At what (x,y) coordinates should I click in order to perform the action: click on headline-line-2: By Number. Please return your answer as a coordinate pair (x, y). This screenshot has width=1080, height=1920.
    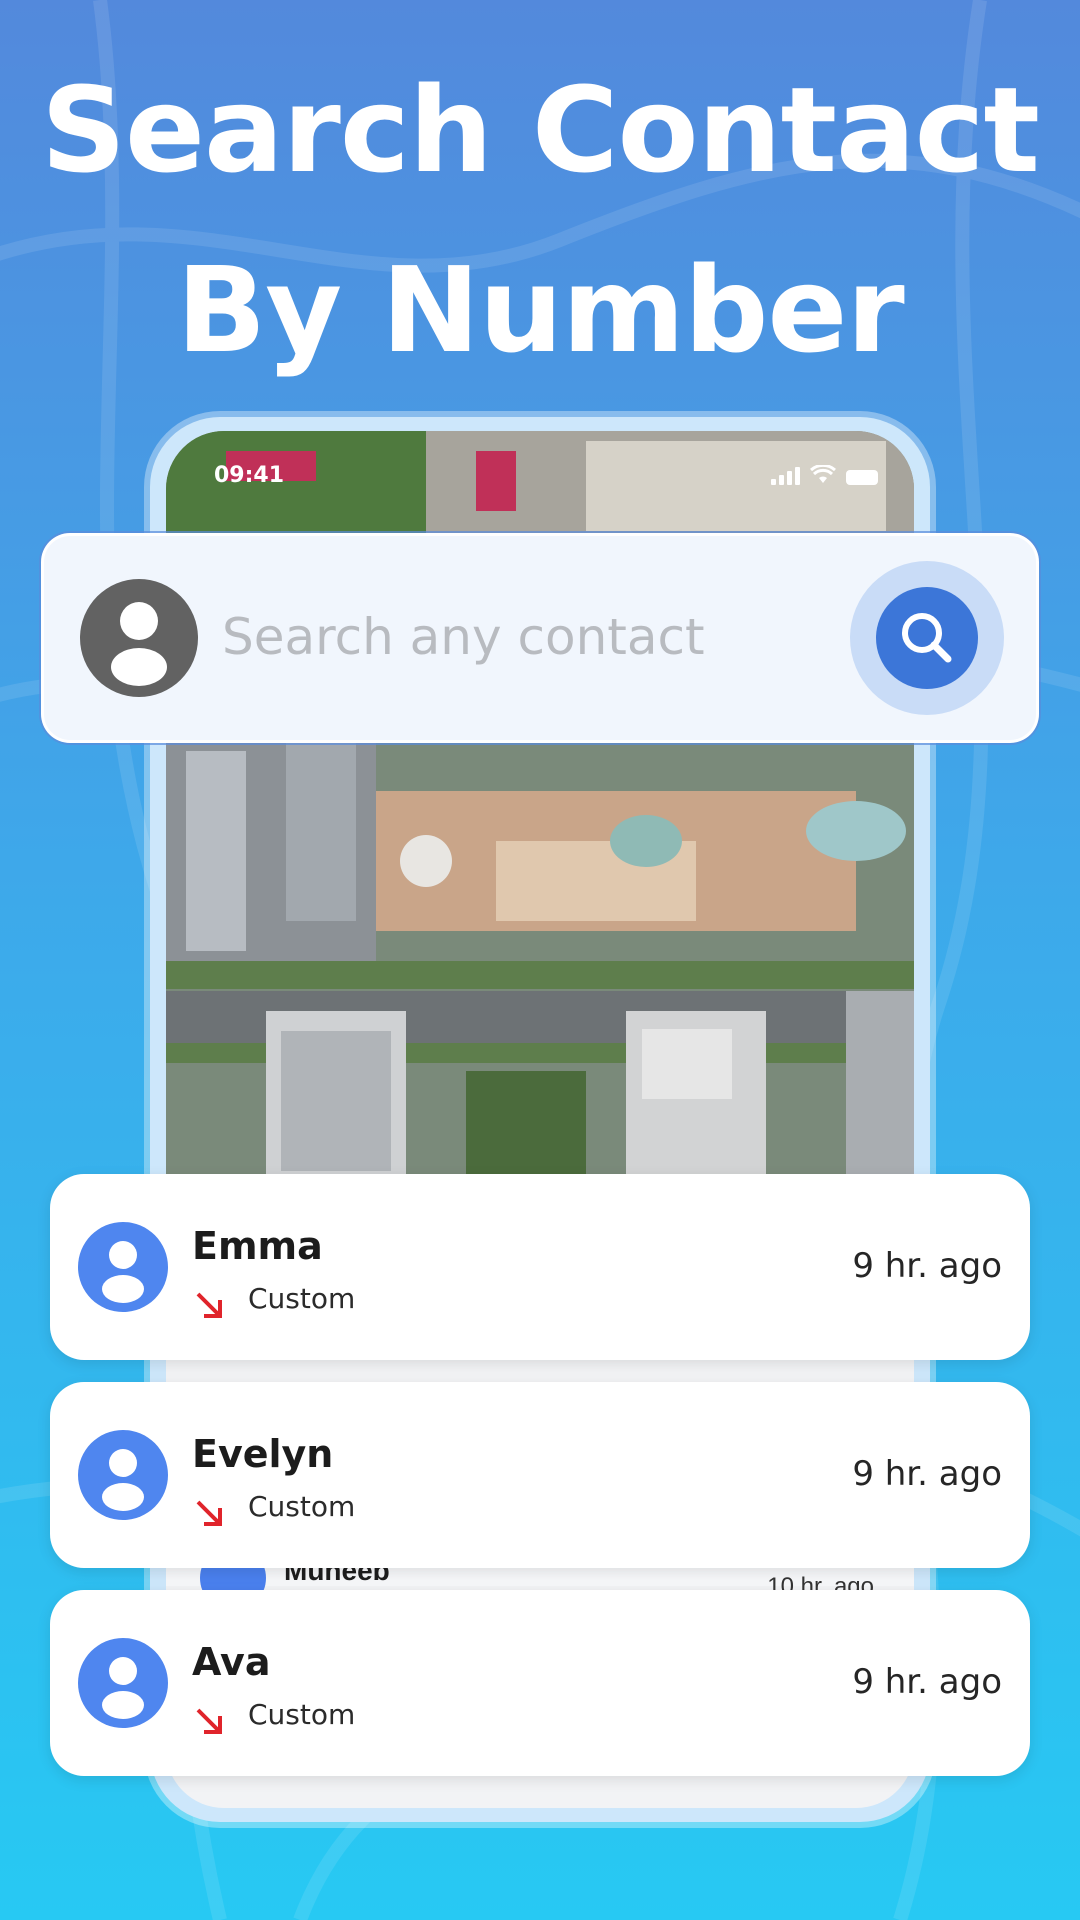
    Looking at the image, I should click on (540, 310).